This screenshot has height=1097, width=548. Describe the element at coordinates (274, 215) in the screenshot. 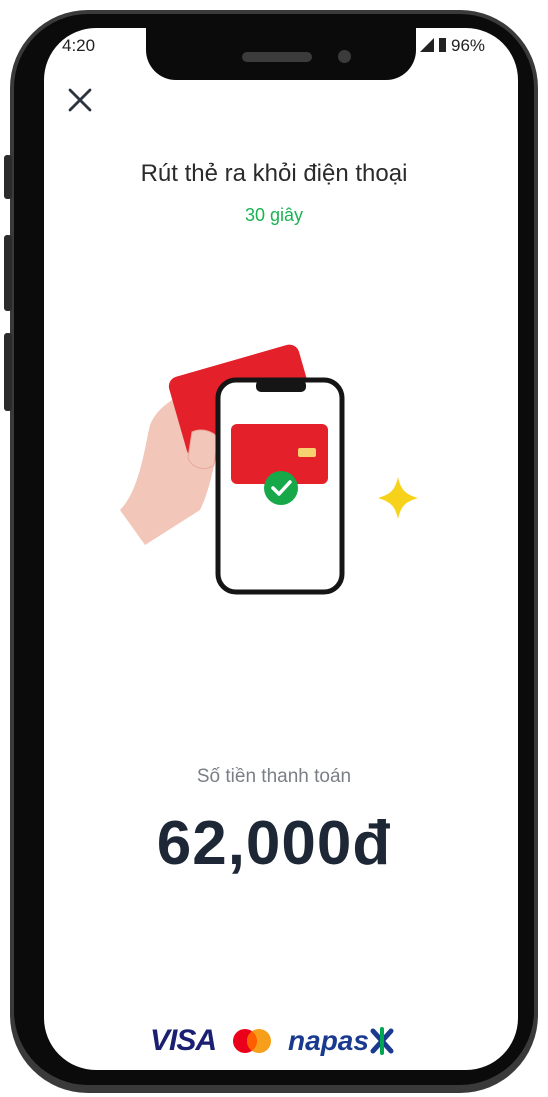

I see `countdown-timer: 30 giây` at that location.